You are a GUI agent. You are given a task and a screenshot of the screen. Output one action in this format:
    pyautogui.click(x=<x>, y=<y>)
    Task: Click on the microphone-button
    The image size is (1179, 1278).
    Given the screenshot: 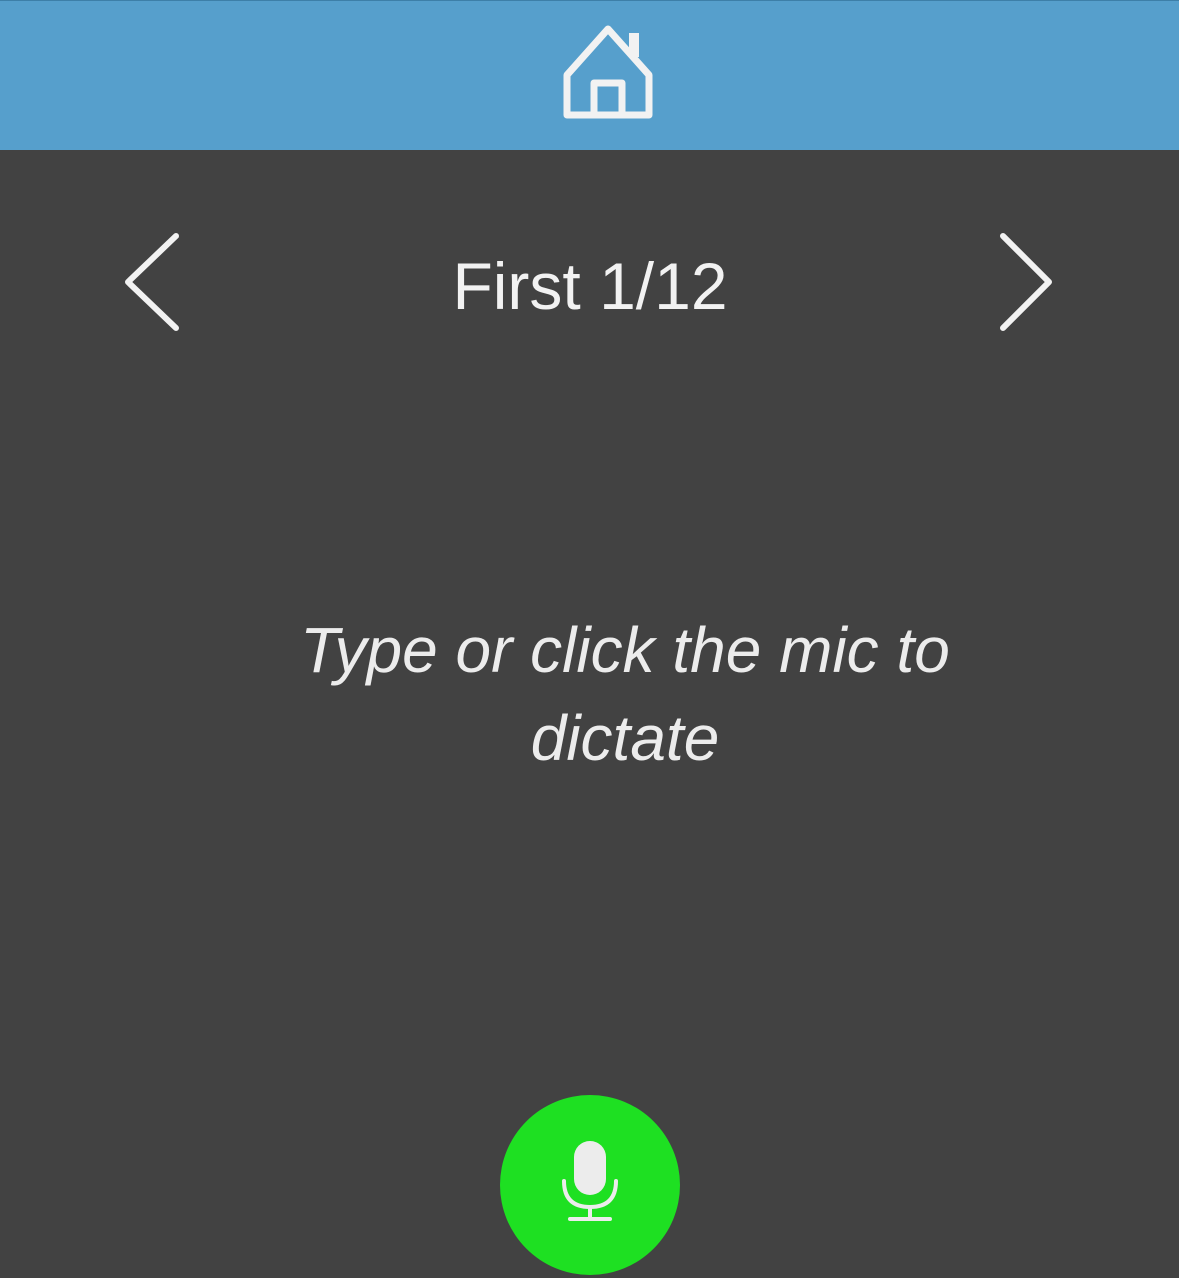 What is the action you would take?
    pyautogui.click(x=590, y=1185)
    